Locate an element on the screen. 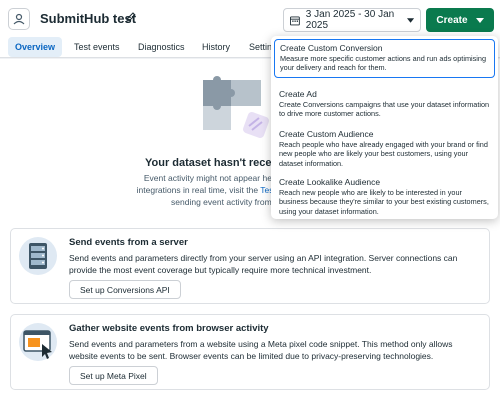 This screenshot has height=406, width=500. puzzle-illustration is located at coordinates (236, 107).